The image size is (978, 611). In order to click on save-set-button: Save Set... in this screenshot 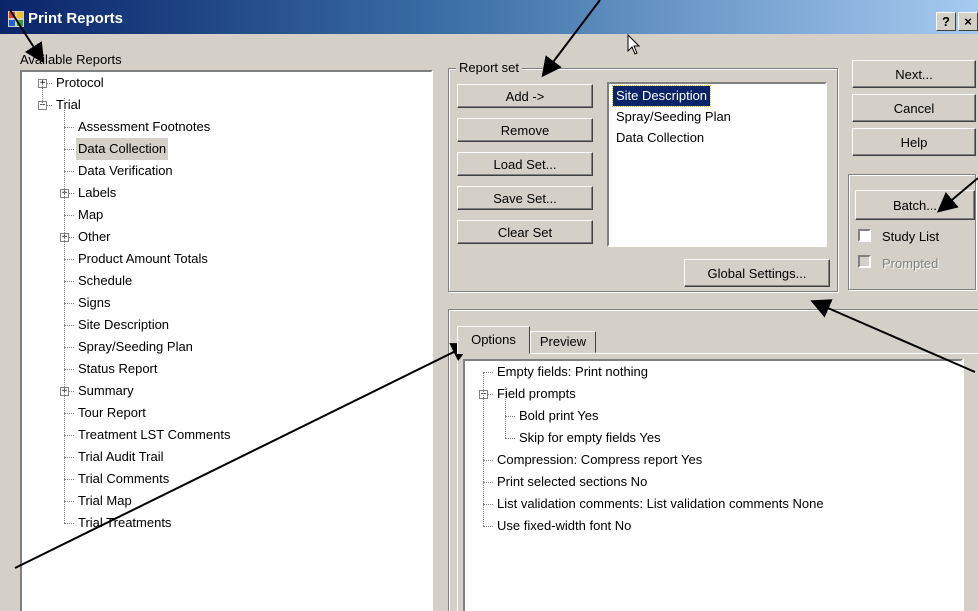, I will do `click(525, 198)`.